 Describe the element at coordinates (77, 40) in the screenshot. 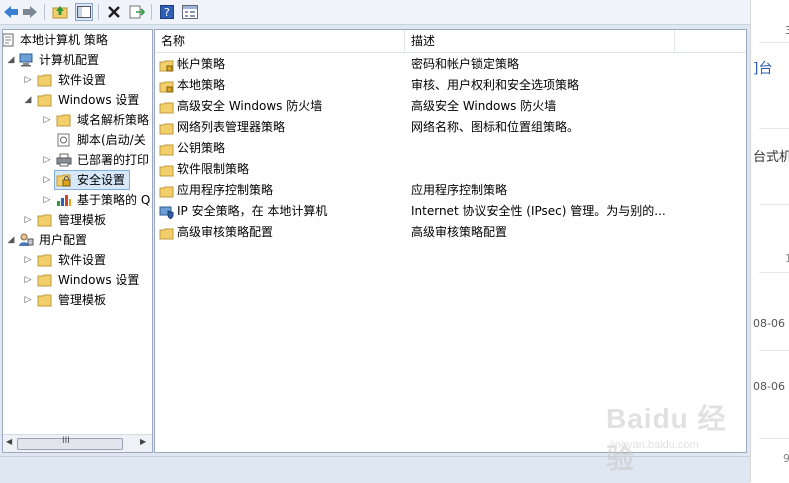

I see `tree-item-local-computer-policy: 本地计算机 策略` at that location.